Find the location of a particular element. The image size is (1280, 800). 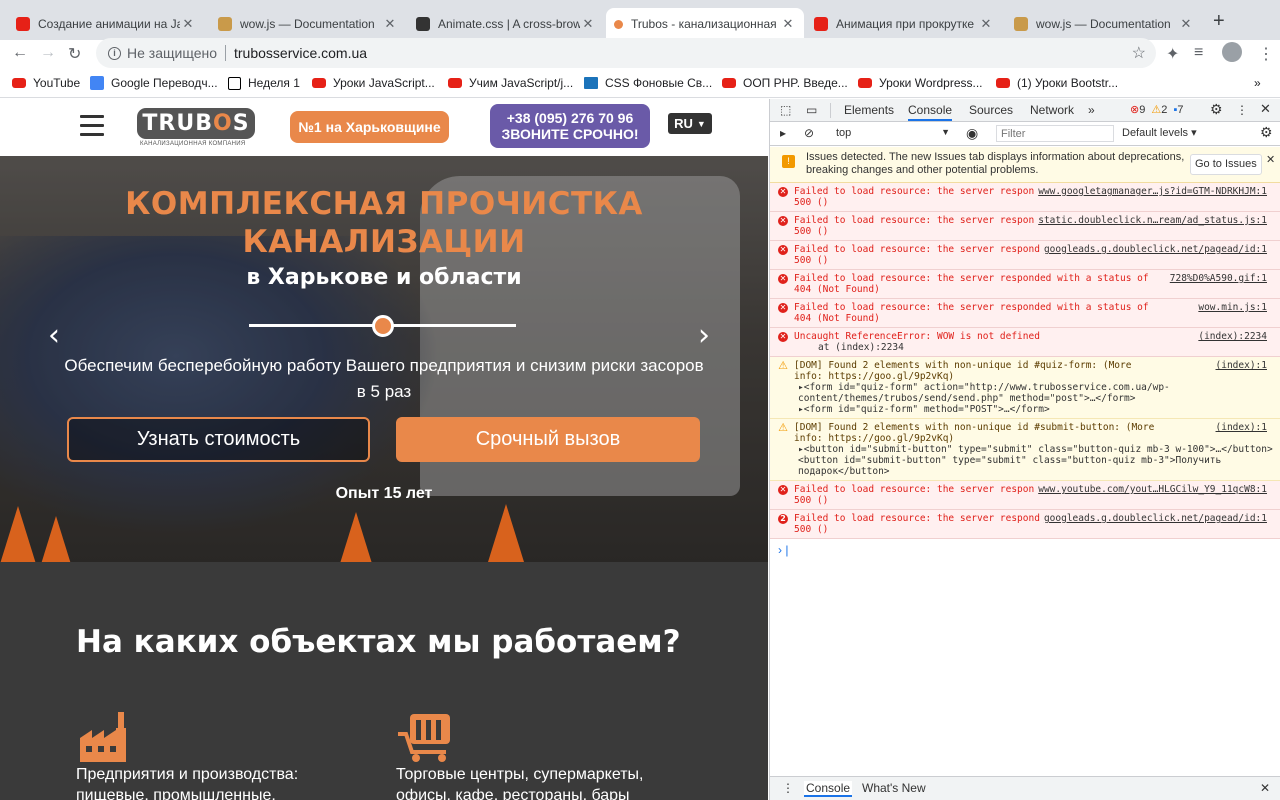

source-link: www.youtube.com/yout…HLGCilw_Y9_11qcW8:1 is located at coordinates (1150, 489).